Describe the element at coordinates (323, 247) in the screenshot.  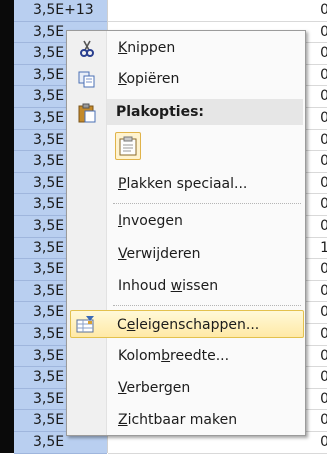
I see `cell-b-value: 1` at that location.